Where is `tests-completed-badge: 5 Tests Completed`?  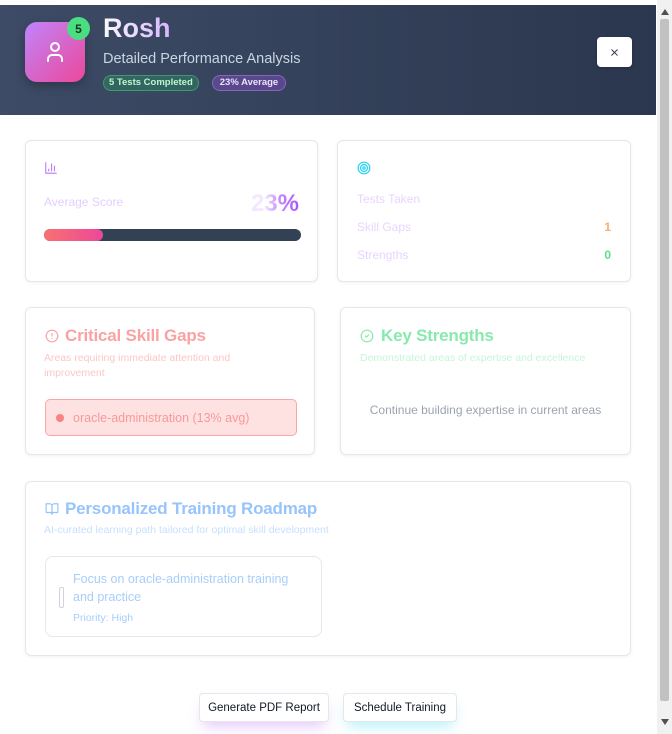
tests-completed-badge: 5 Tests Completed is located at coordinates (151, 83).